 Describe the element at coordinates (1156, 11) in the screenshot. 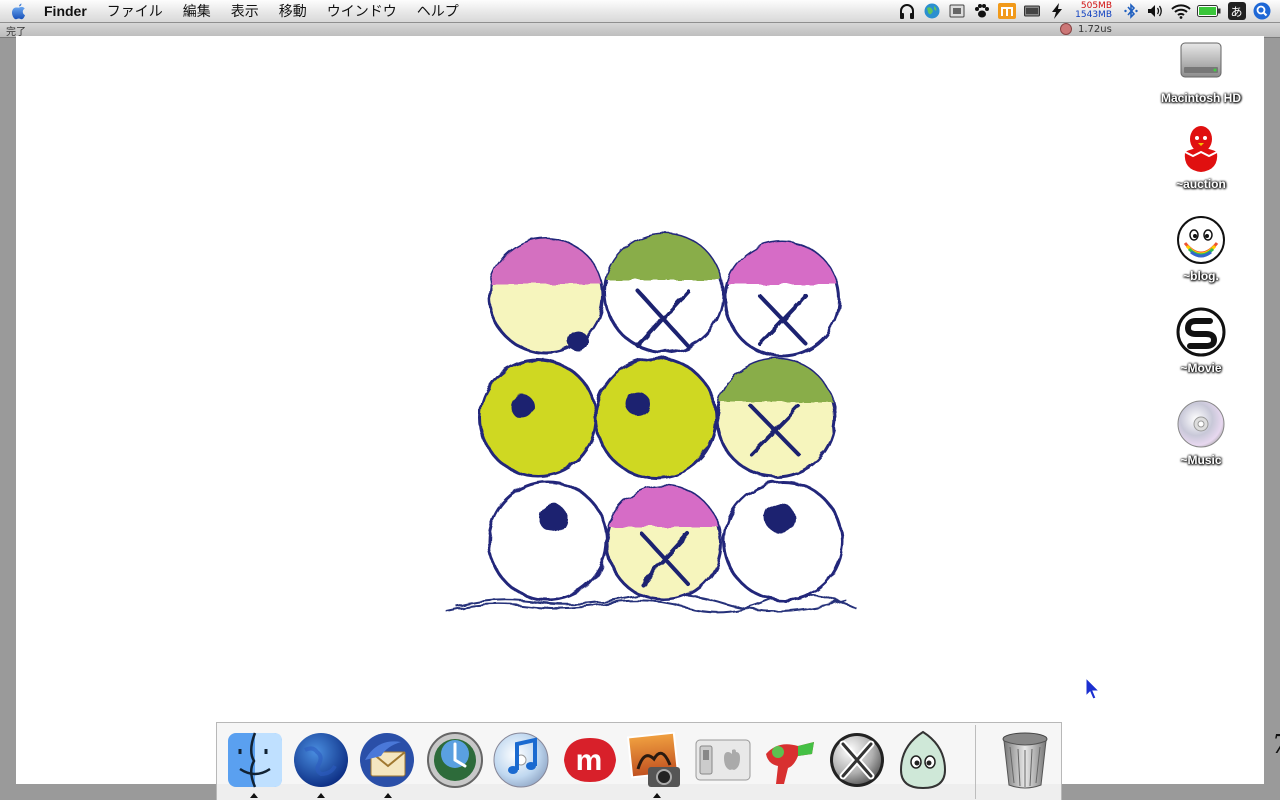

I see `volume-icon` at that location.